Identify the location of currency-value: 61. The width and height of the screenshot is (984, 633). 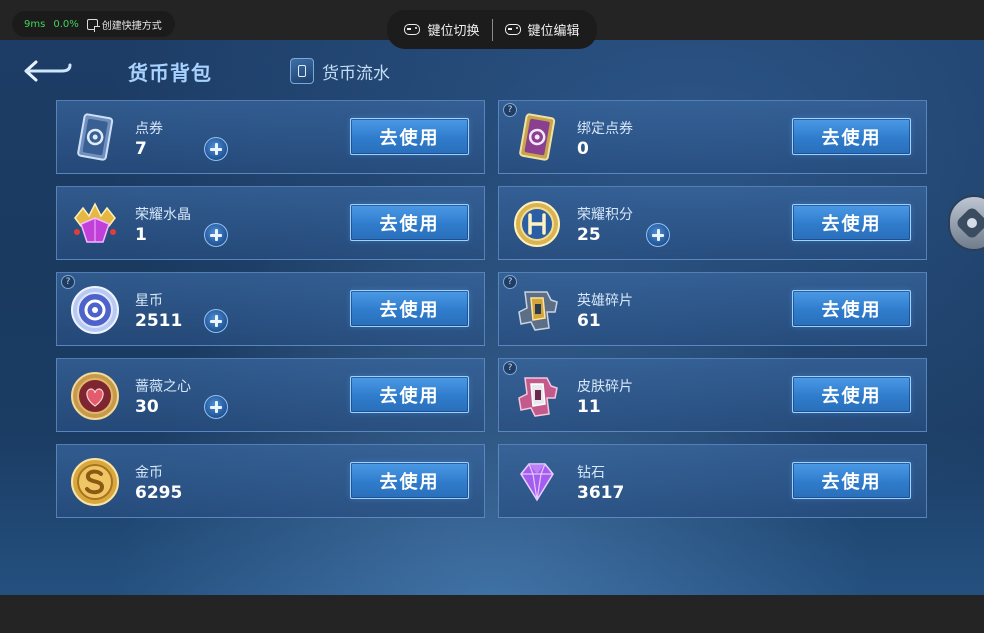
(589, 321).